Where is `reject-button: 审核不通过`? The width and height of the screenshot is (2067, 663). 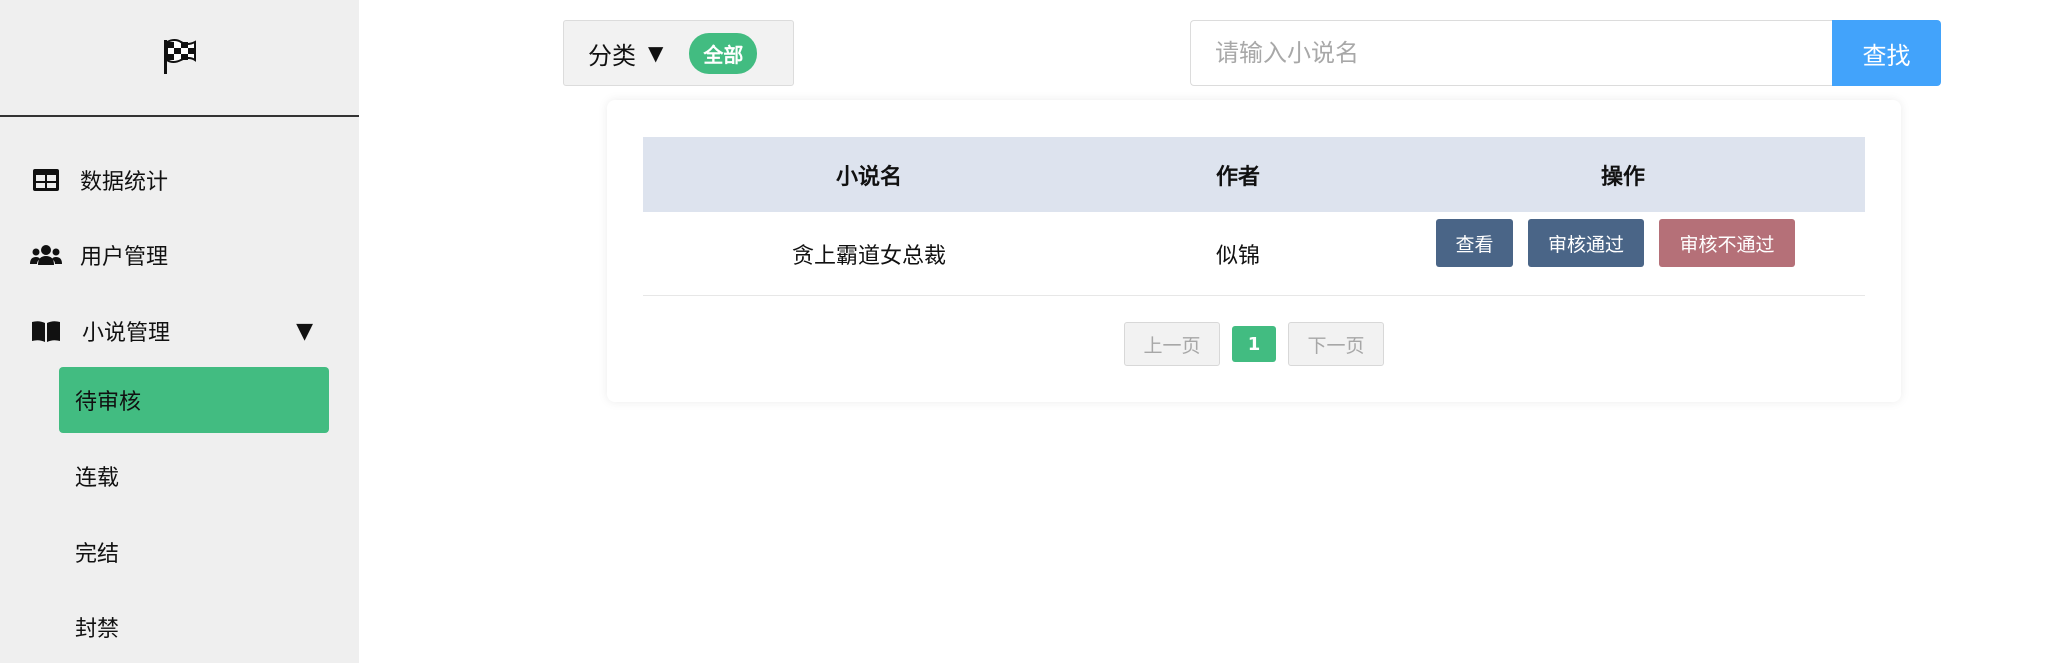
reject-button: 审核不通过 is located at coordinates (1727, 243).